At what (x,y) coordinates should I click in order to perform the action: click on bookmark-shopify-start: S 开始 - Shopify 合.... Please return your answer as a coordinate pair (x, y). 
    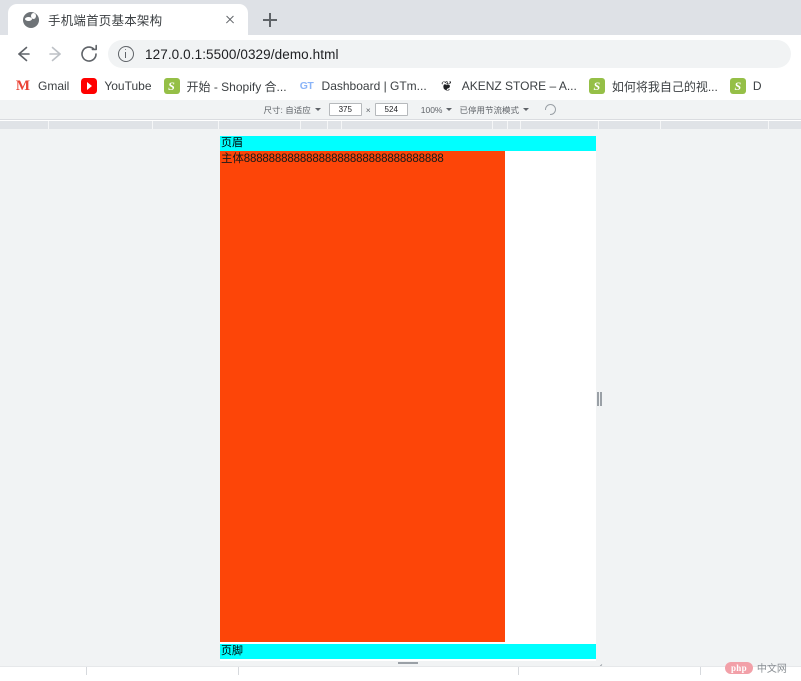
    Looking at the image, I should click on (226, 86).